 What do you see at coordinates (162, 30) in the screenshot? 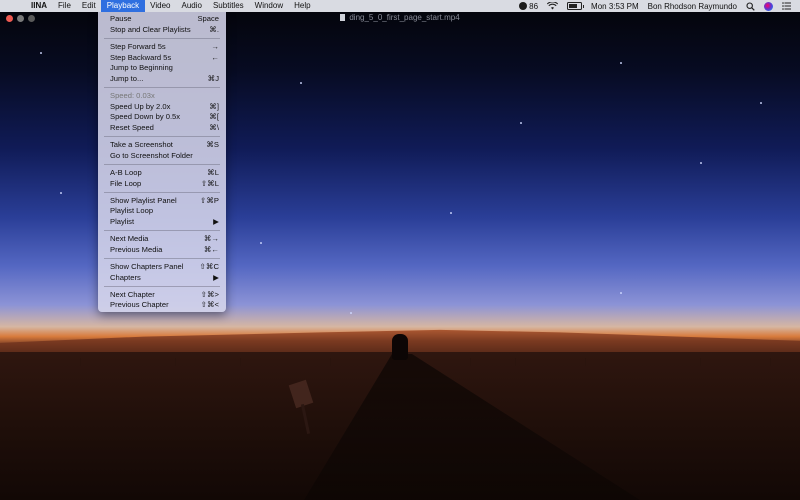
I see `menu-item-stop-clear-playlists: Stop and Clear Playlists ⌘.` at bounding box center [162, 30].